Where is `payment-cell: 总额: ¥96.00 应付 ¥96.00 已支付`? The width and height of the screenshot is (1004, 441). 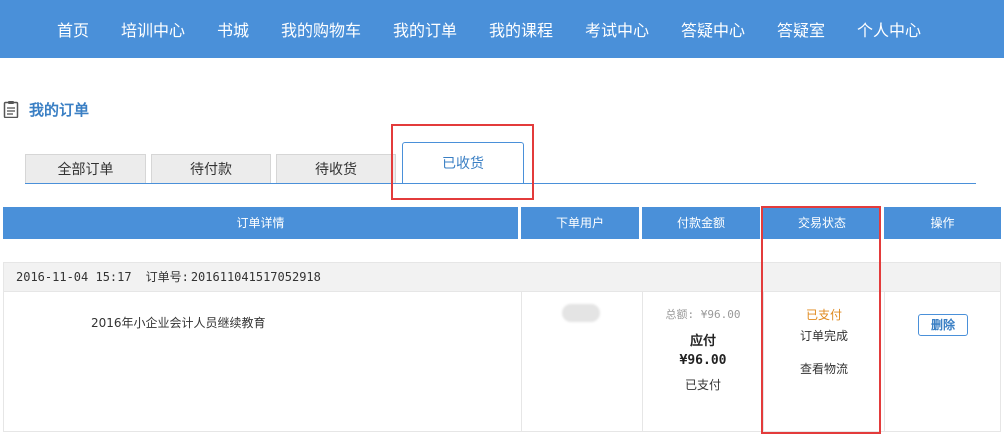 payment-cell: 总额: ¥96.00 应付 ¥96.00 已支付 is located at coordinates (702, 361).